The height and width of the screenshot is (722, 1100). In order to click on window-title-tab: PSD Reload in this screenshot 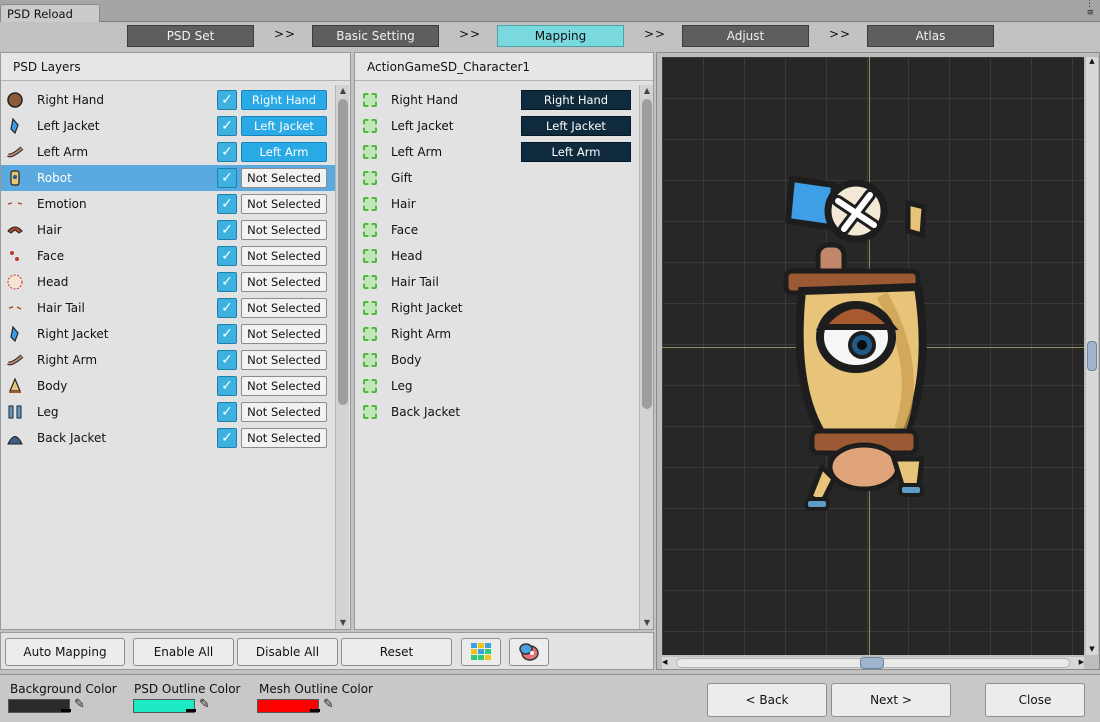, I will do `click(50, 13)`.